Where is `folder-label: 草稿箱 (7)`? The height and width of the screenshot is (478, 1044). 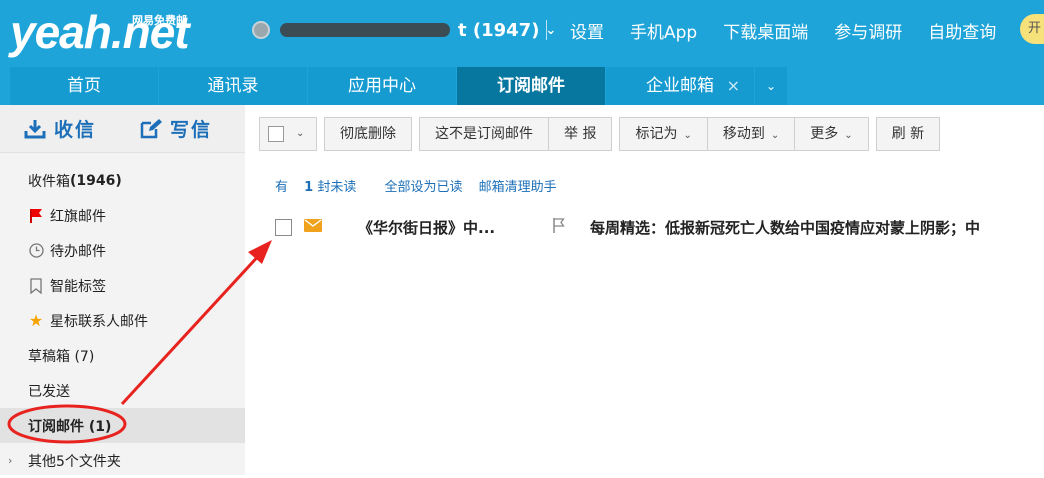
folder-label: 草稿箱 (7) is located at coordinates (61, 356).